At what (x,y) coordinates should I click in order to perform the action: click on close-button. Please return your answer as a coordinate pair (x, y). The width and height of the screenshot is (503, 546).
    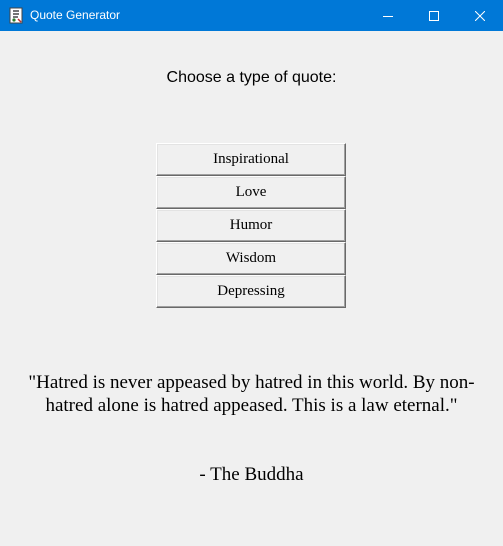
    Looking at the image, I should click on (480, 15).